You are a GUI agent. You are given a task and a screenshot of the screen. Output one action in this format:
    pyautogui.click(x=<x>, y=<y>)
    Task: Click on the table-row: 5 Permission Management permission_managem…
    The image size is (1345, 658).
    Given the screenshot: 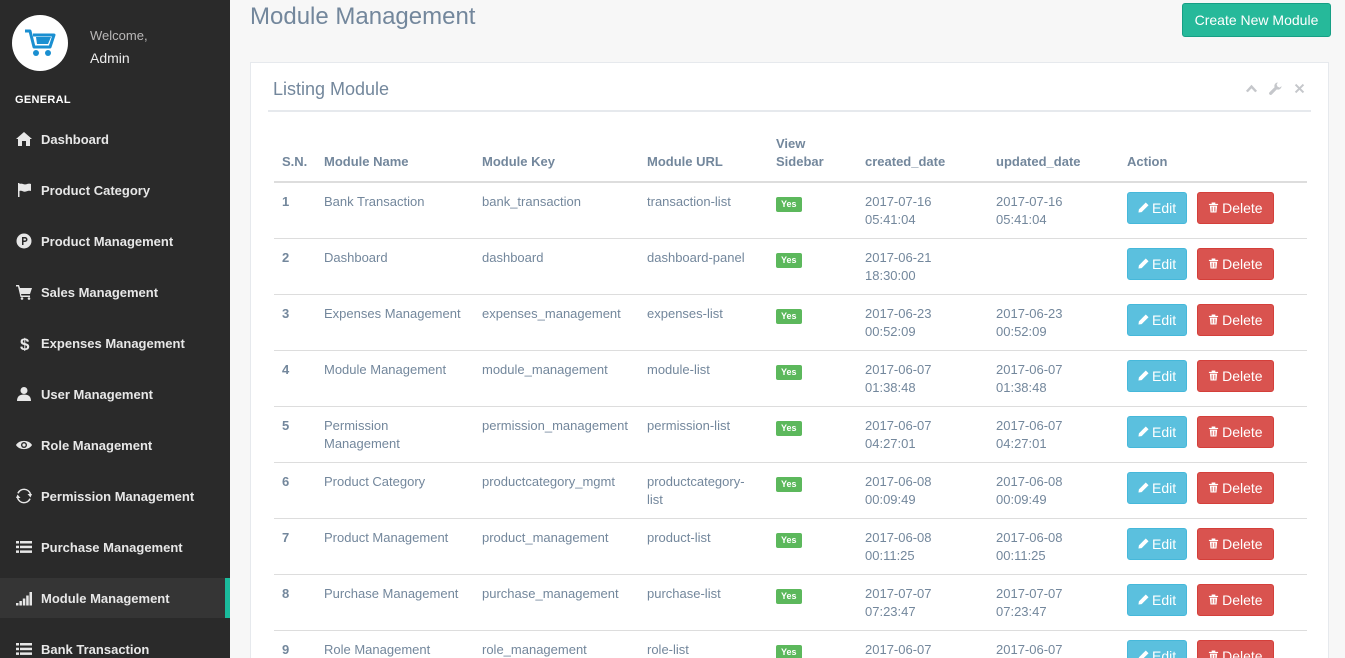 What is the action you would take?
    pyautogui.click(x=790, y=433)
    